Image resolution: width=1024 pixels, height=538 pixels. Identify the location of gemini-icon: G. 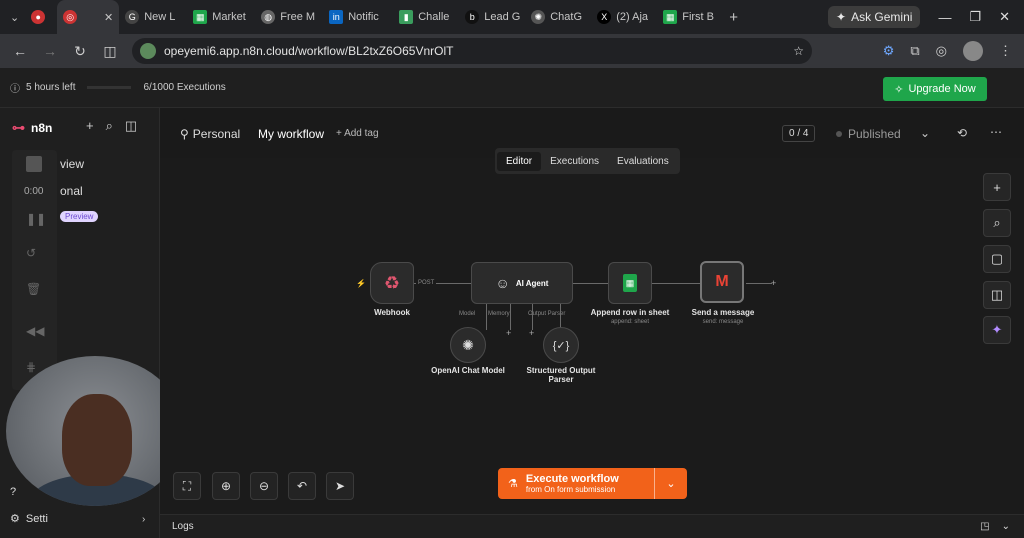
(132, 17).